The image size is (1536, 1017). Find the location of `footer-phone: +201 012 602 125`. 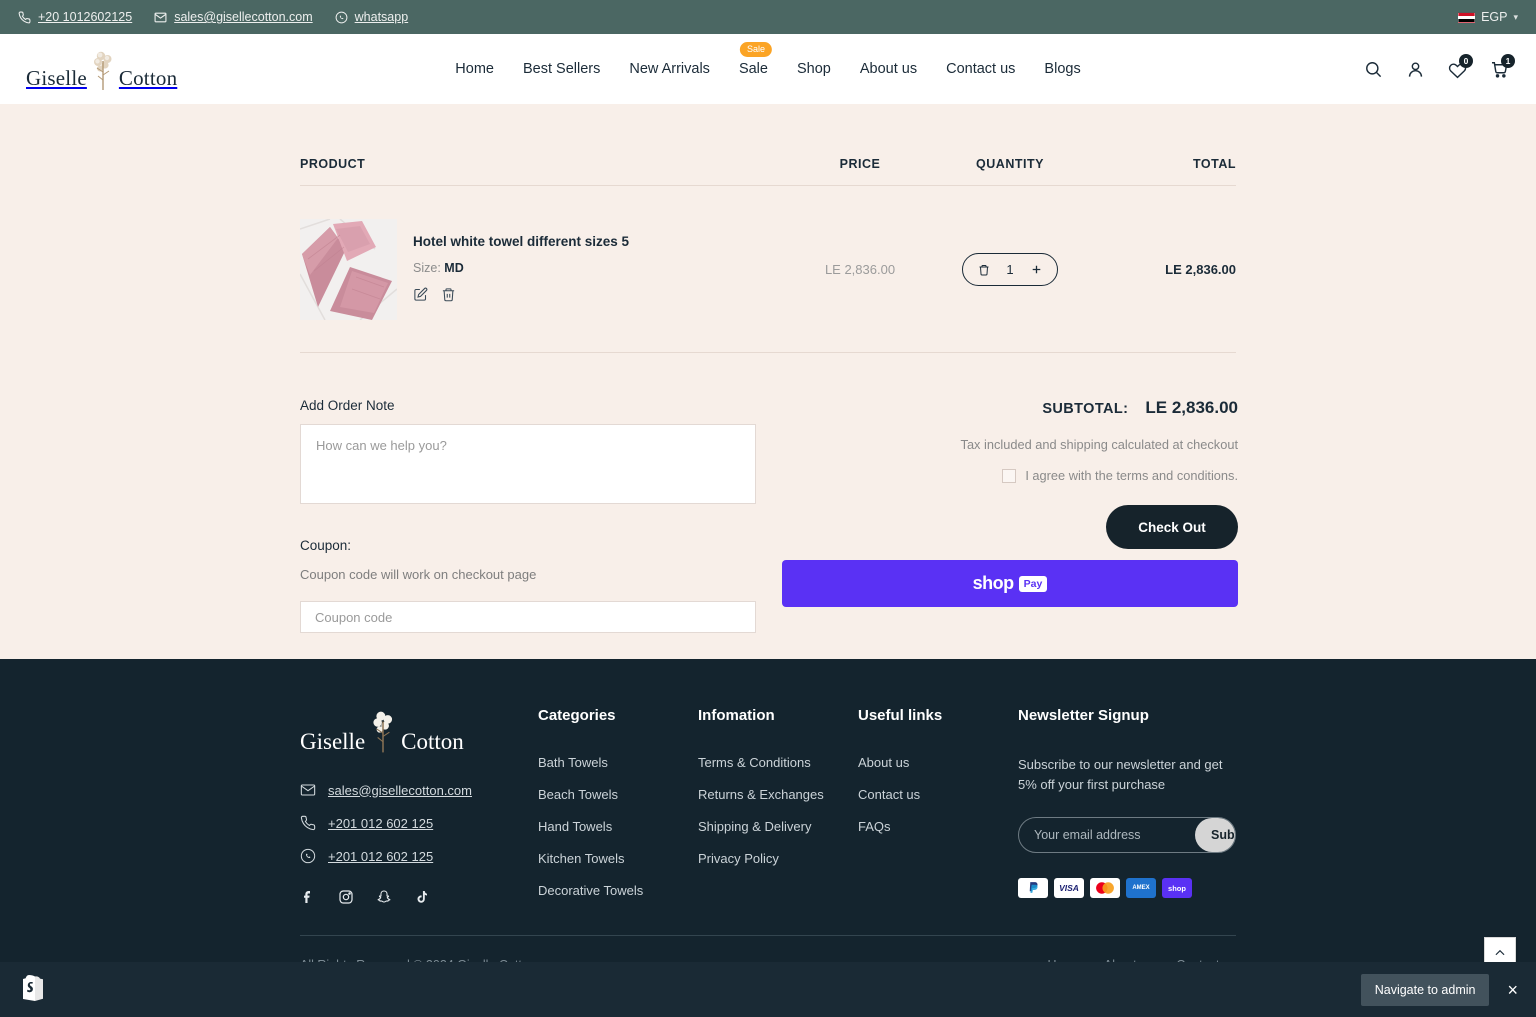

footer-phone: +201 012 602 125 is located at coordinates (419, 823).